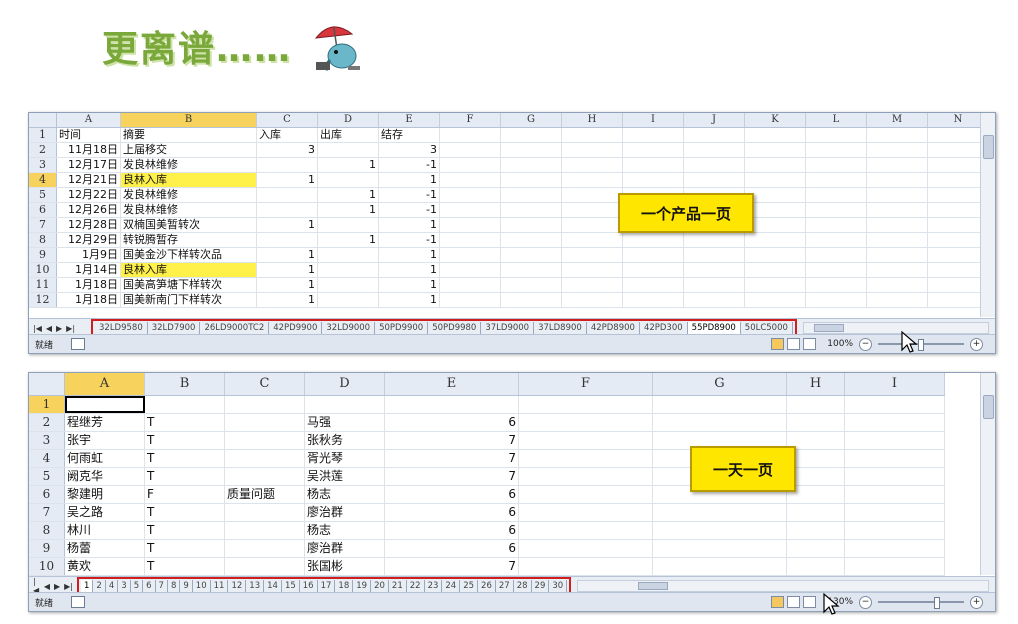 This screenshot has width=1018, height=624. I want to click on column-header-g: G, so click(531, 120).